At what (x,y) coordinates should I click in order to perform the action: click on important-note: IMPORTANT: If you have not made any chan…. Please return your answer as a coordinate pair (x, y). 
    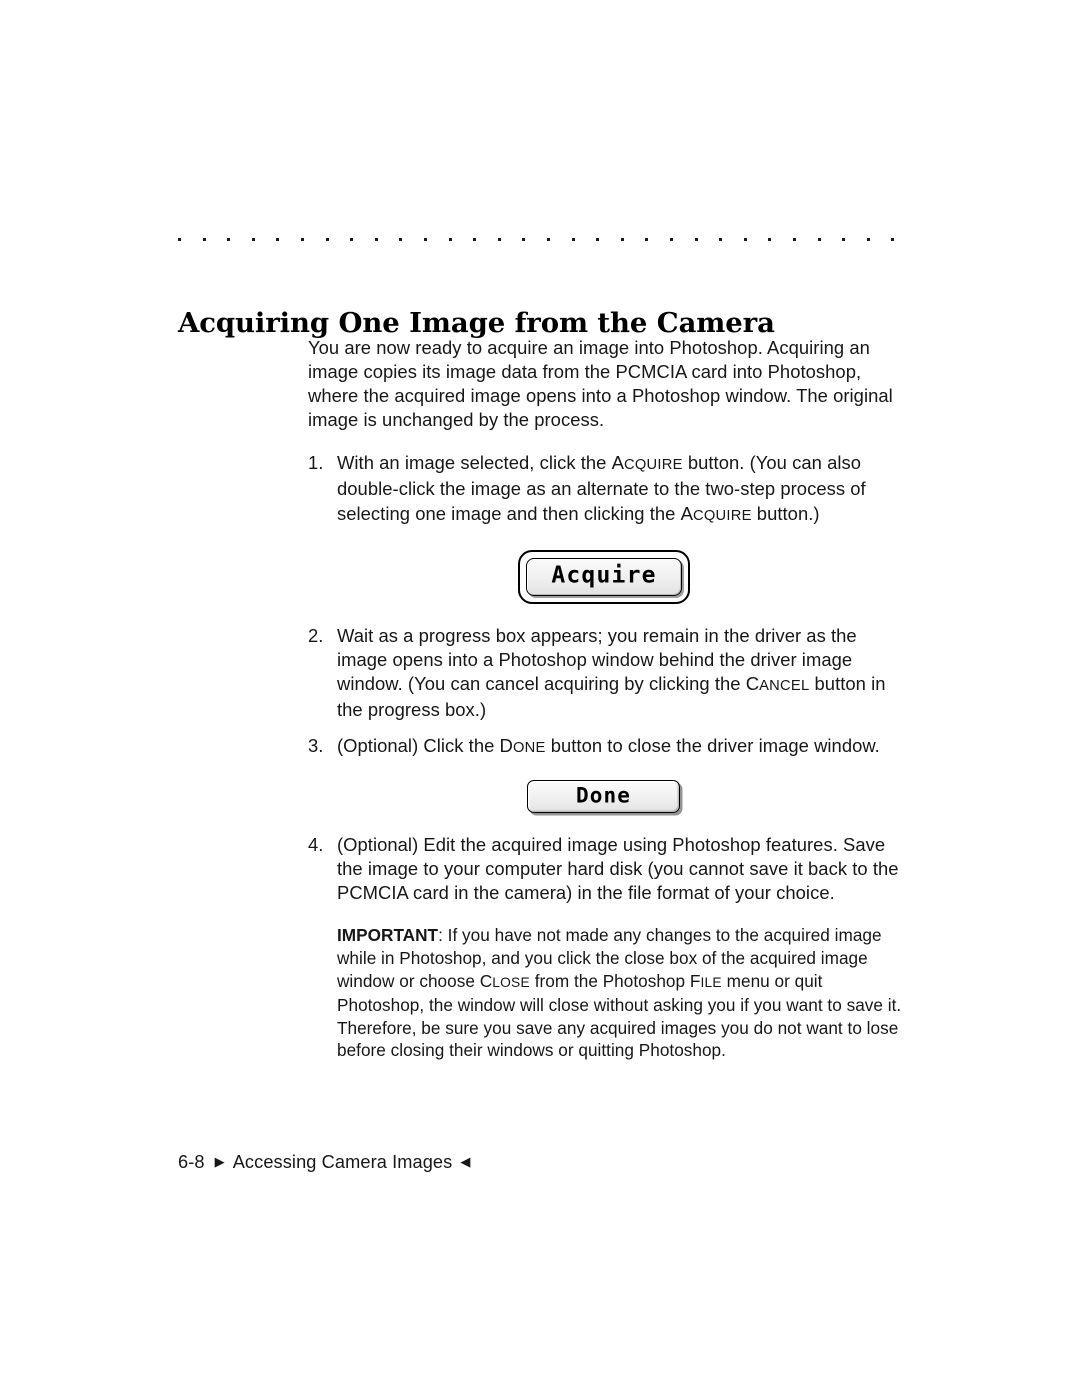
    Looking at the image, I should click on (619, 993).